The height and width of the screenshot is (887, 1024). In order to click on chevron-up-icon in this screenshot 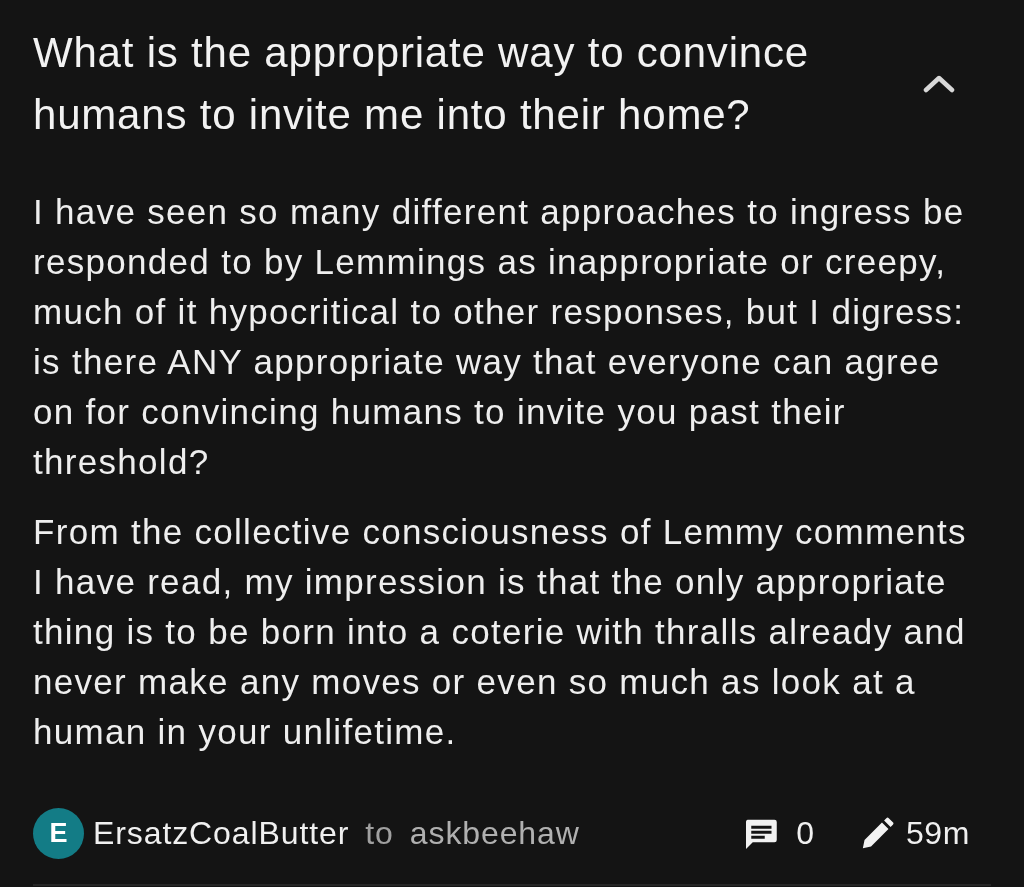, I will do `click(939, 84)`.